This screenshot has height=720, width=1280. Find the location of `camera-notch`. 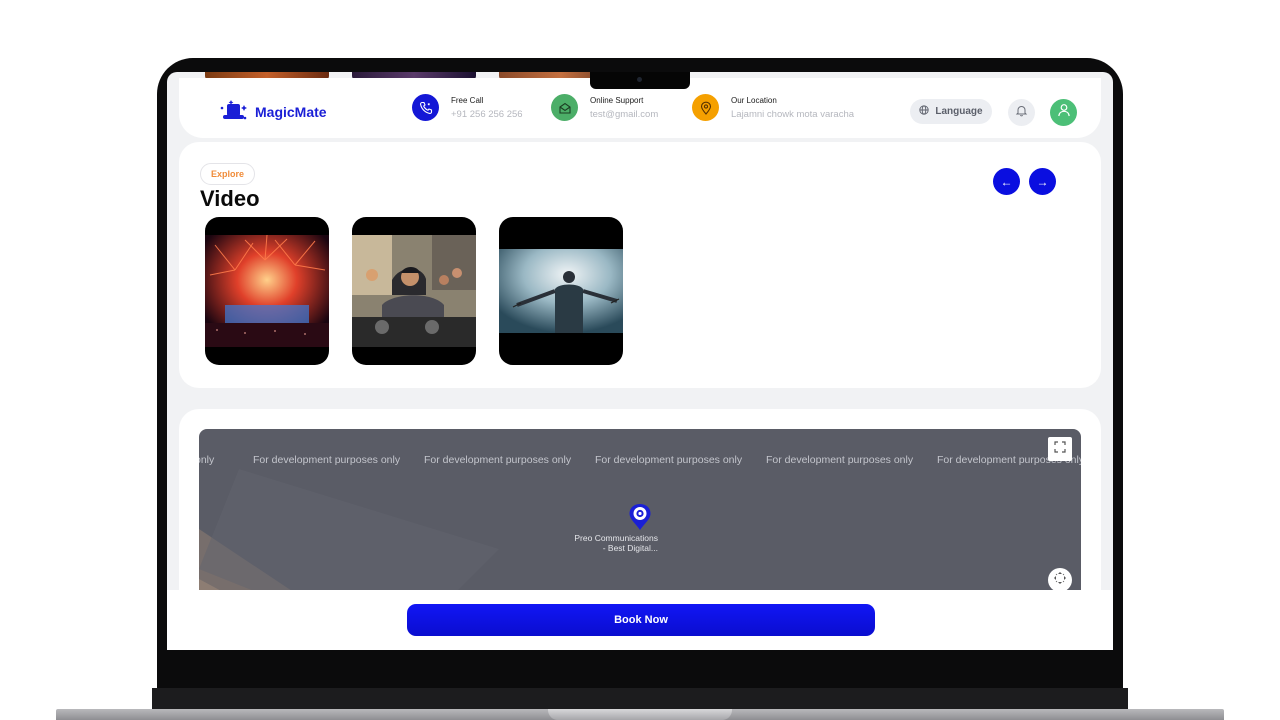

camera-notch is located at coordinates (640, 80).